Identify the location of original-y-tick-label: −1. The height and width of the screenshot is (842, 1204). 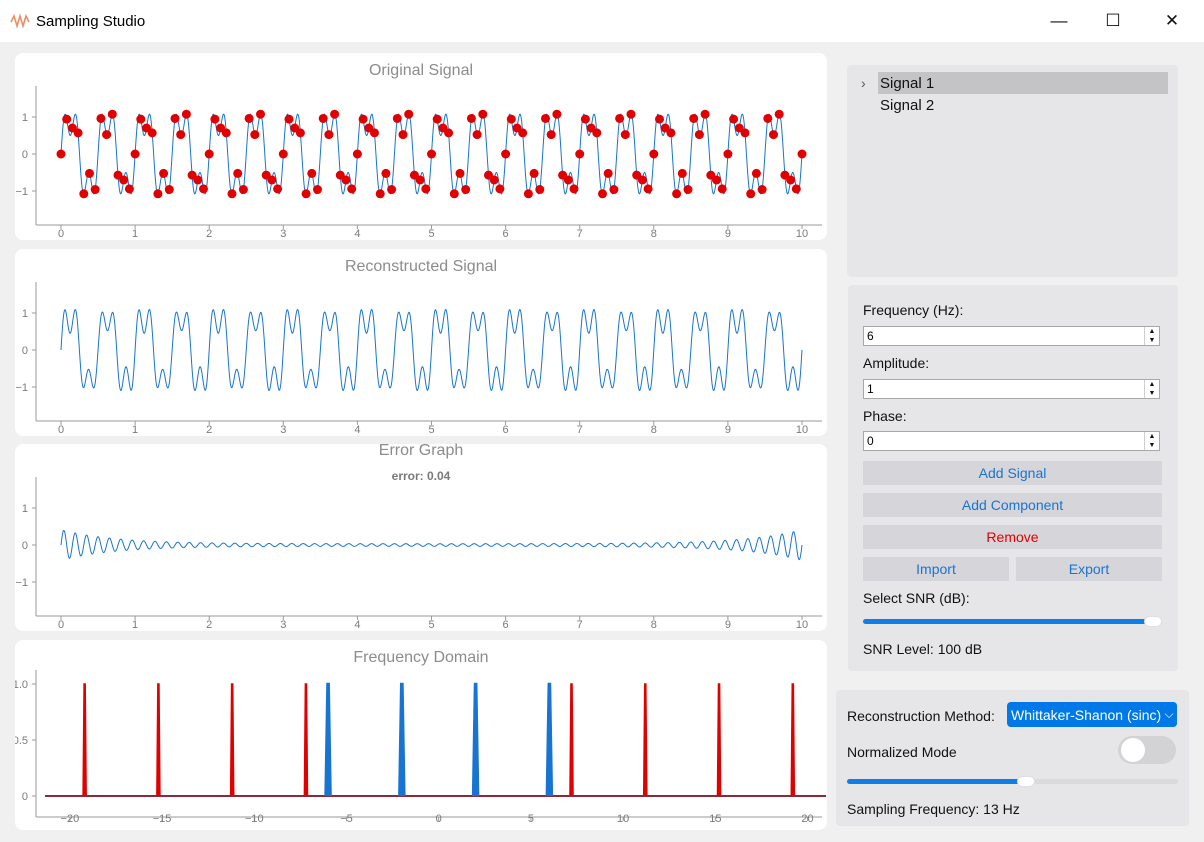
(21, 192).